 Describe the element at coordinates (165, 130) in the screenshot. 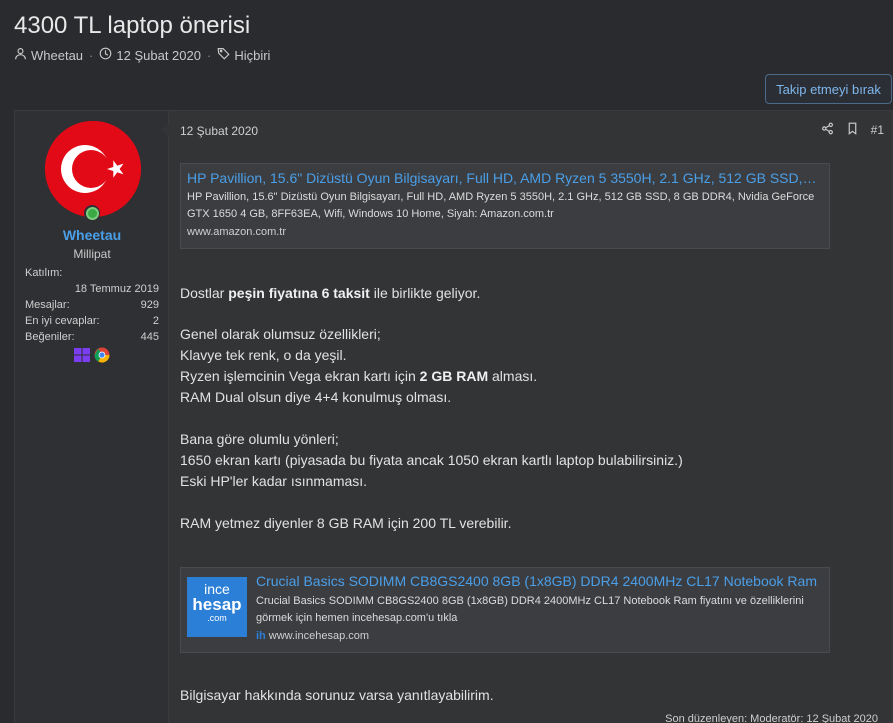

I see `post-arrow` at that location.